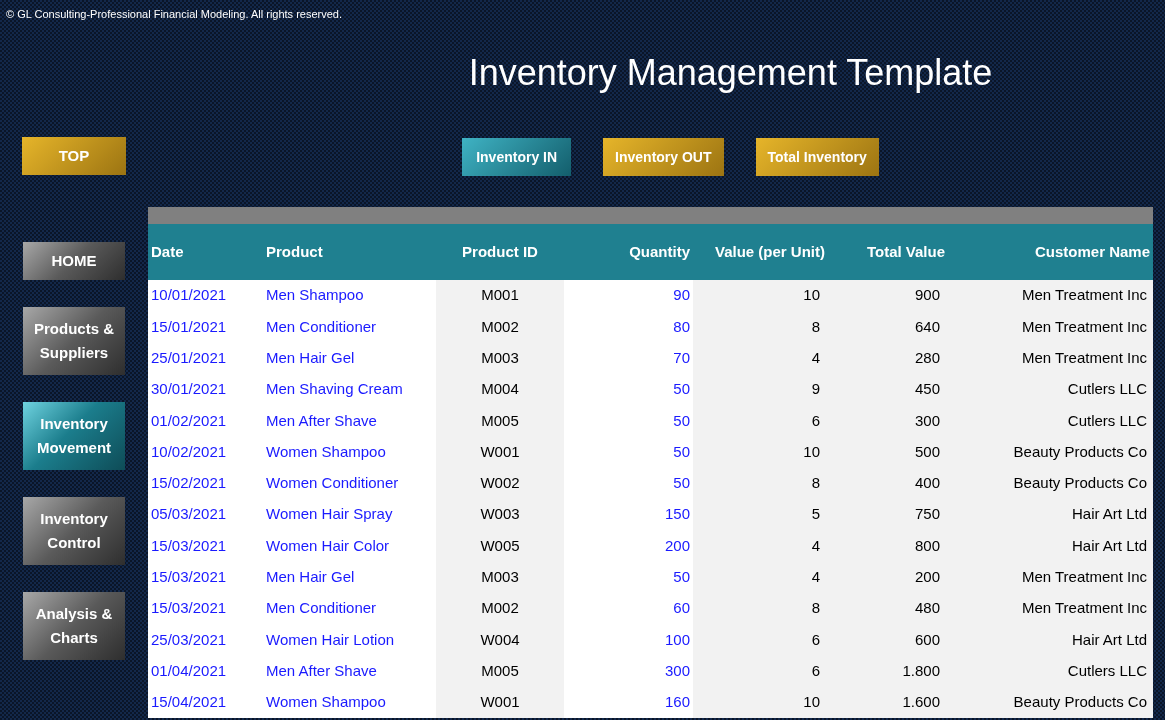 This screenshot has width=1165, height=720. I want to click on table-cell: 90, so click(628, 296).